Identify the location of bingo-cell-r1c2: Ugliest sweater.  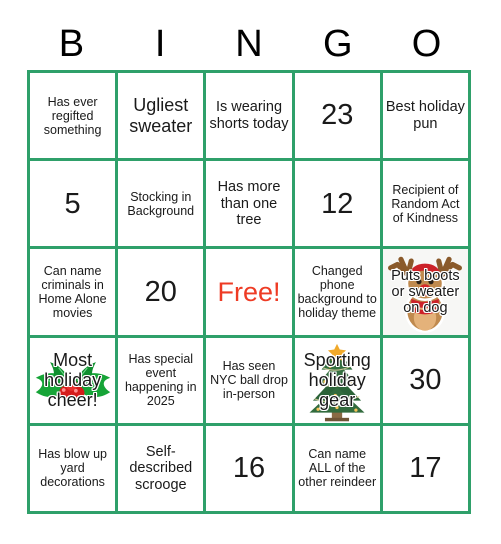
(162, 117).